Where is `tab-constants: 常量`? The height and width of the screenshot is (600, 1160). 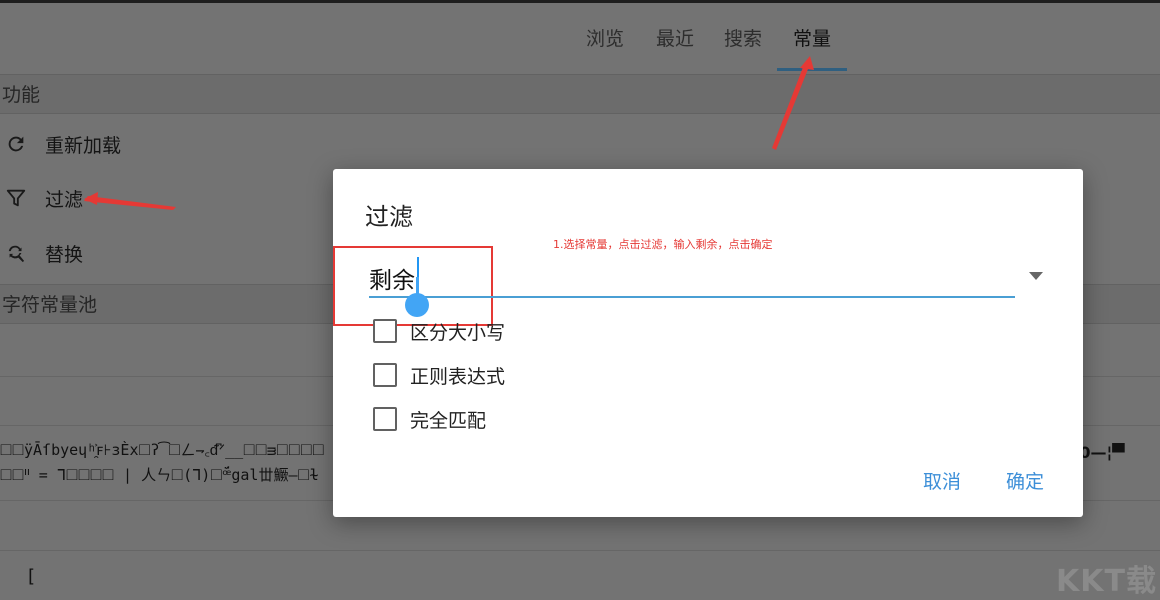
tab-constants: 常量 is located at coordinates (812, 47).